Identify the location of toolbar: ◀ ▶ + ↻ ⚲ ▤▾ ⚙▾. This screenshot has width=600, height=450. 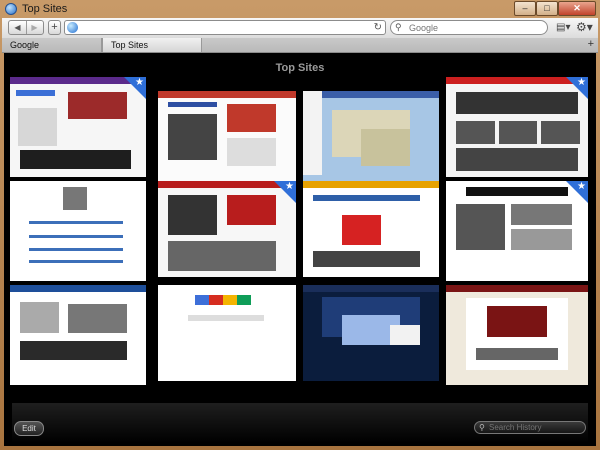
(300, 28).